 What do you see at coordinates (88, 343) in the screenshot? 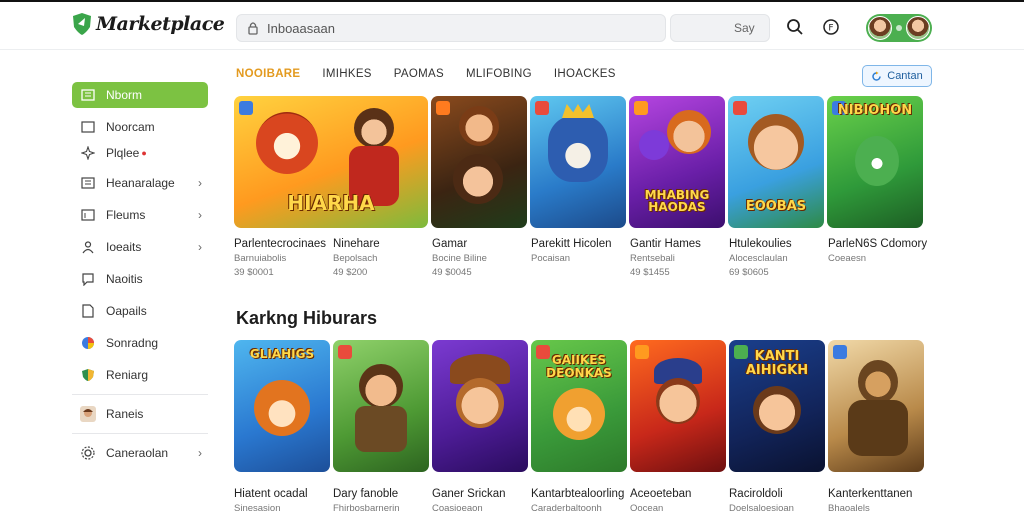
I see `colorful-circle-icon` at bounding box center [88, 343].